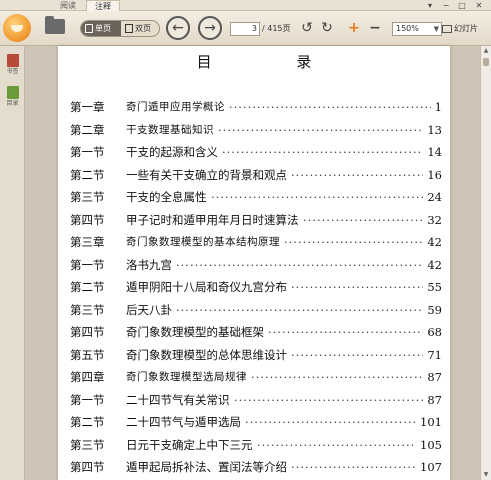 Image resolution: width=491 pixels, height=480 pixels. I want to click on logo-face, so click(17, 28).